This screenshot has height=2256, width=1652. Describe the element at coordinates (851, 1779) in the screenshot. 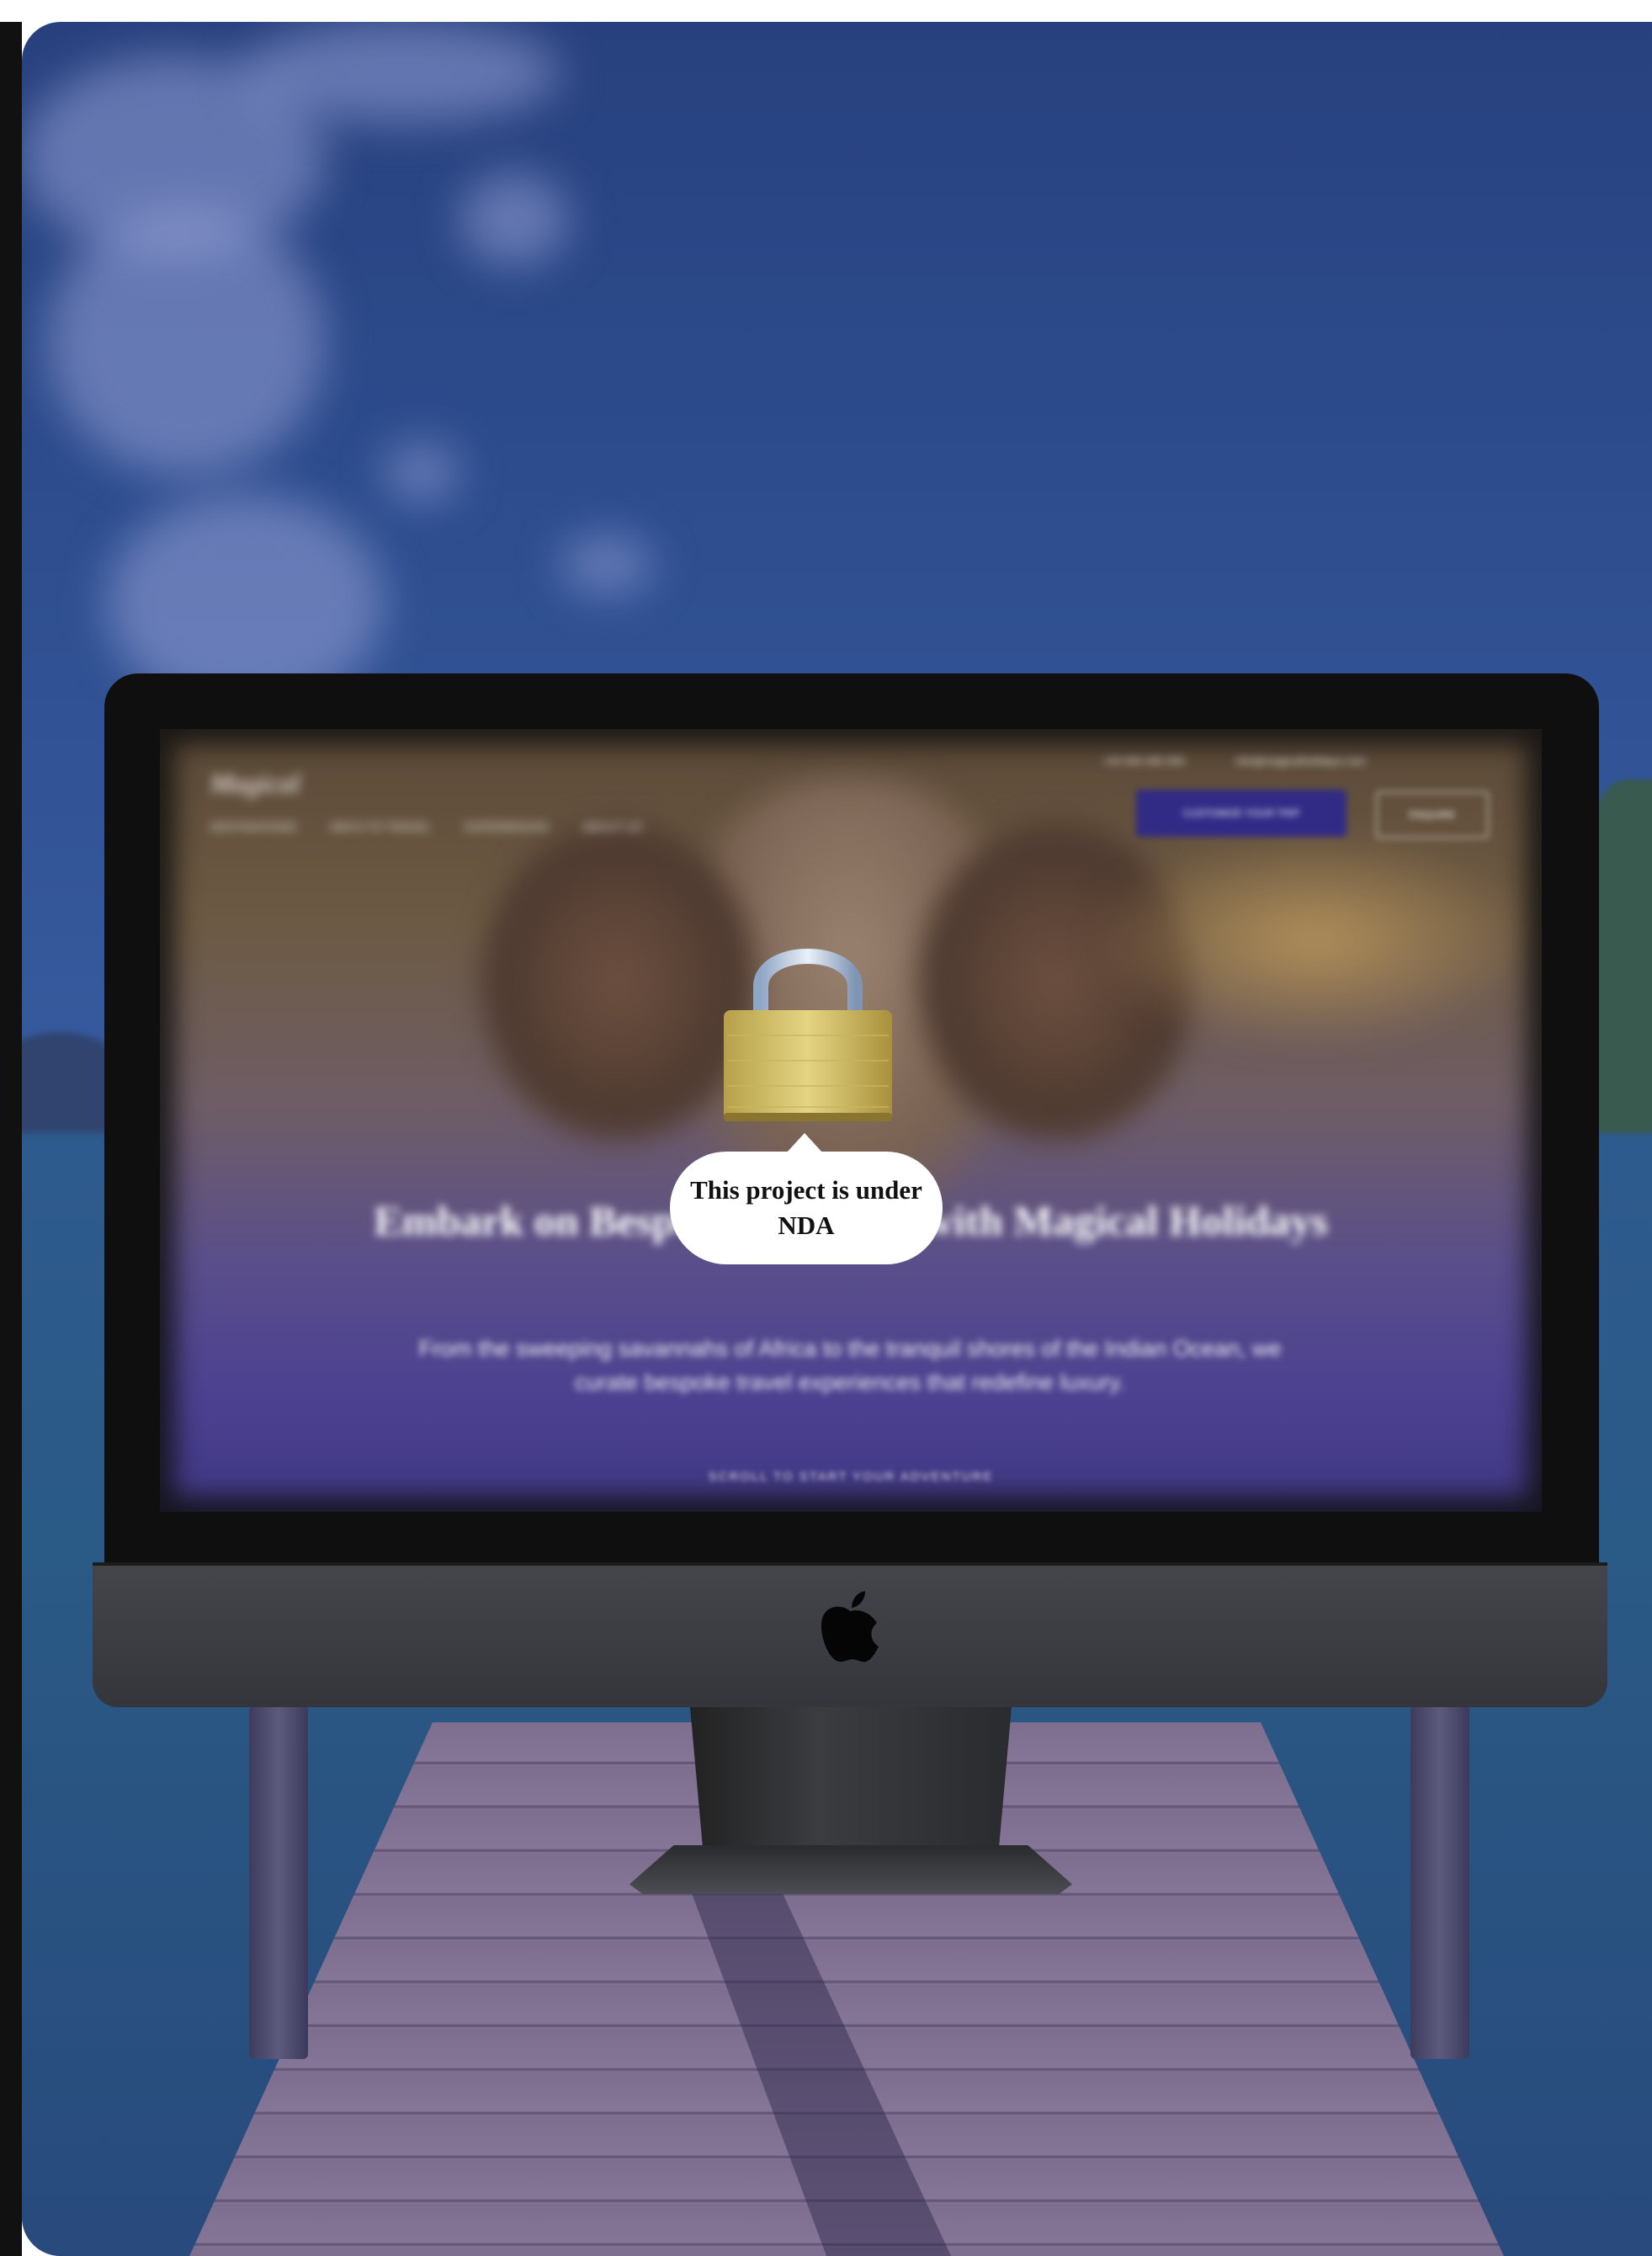

I see `imac-stand-neck` at that location.